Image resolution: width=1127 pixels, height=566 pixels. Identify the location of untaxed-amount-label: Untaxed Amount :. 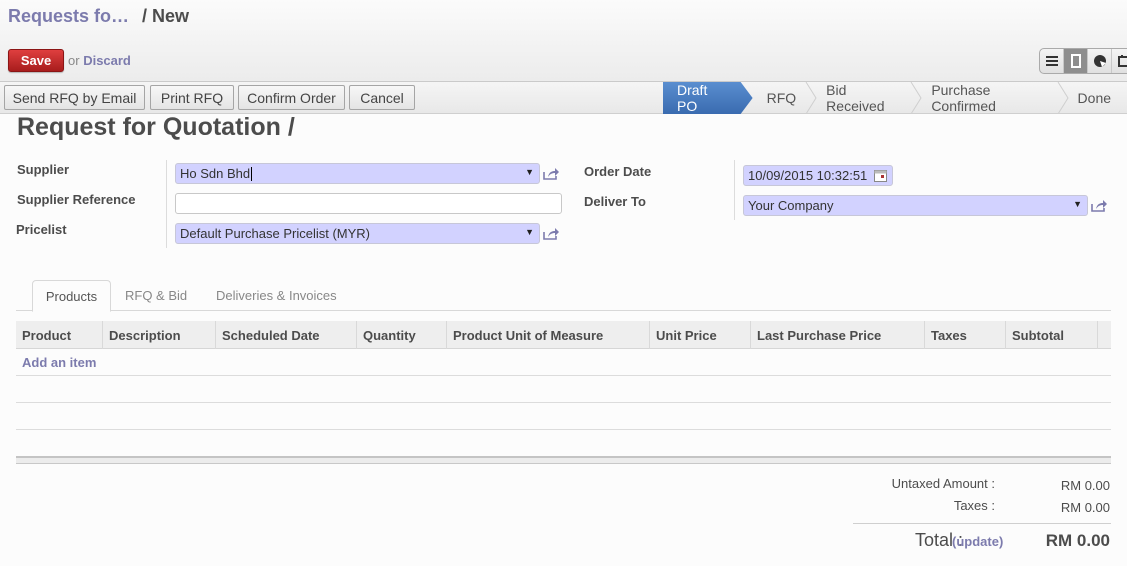
(943, 483).